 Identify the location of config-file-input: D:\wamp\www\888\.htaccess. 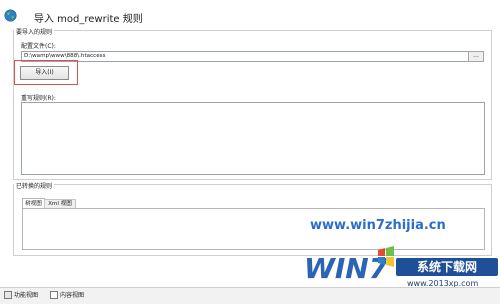
(245, 56).